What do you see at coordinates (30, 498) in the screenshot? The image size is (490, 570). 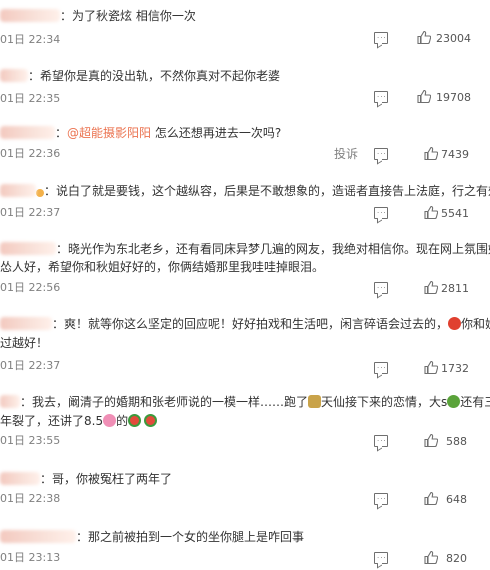 I see `comment-date: 01日 22:38` at bounding box center [30, 498].